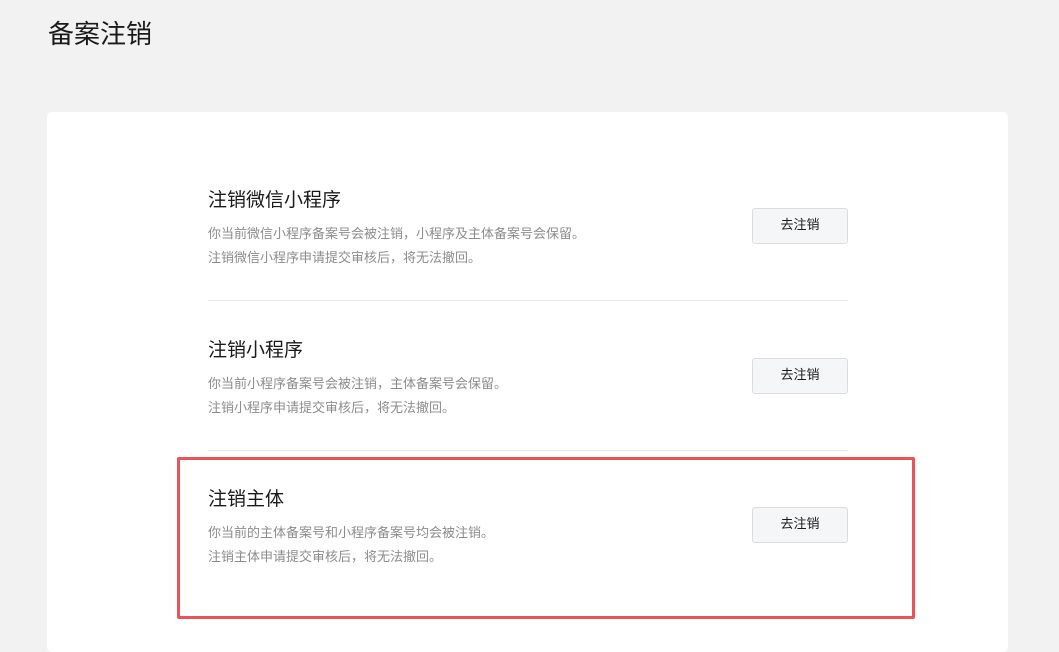  What do you see at coordinates (397, 234) in the screenshot?
I see `option-description-line-1: 你当前微信小程序备案号会被注销，小程序及主体备案号会保留。` at bounding box center [397, 234].